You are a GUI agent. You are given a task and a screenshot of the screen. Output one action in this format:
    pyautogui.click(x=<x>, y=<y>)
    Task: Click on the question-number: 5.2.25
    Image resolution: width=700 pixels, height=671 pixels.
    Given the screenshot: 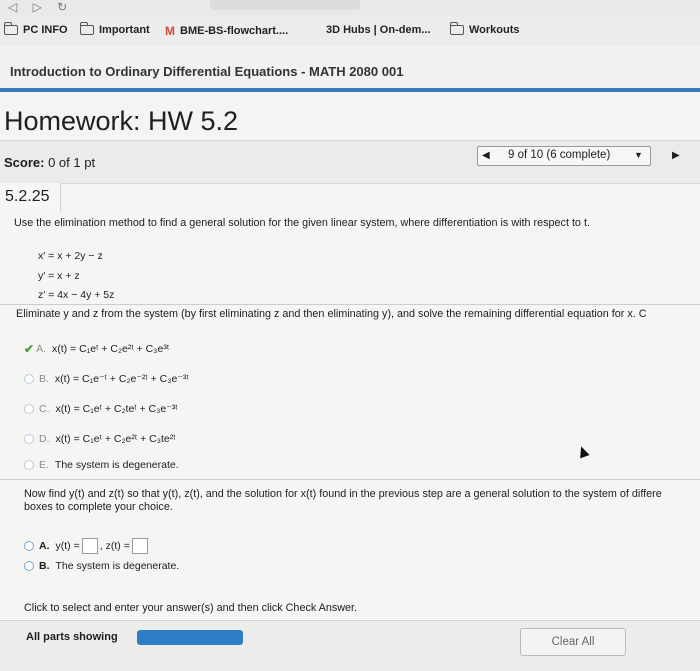 What is the action you would take?
    pyautogui.click(x=27, y=196)
    